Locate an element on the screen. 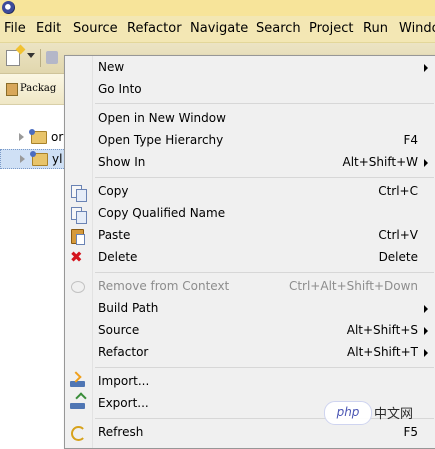 The height and width of the screenshot is (449, 435). tree-item-project-selected: yl is located at coordinates (33, 159).